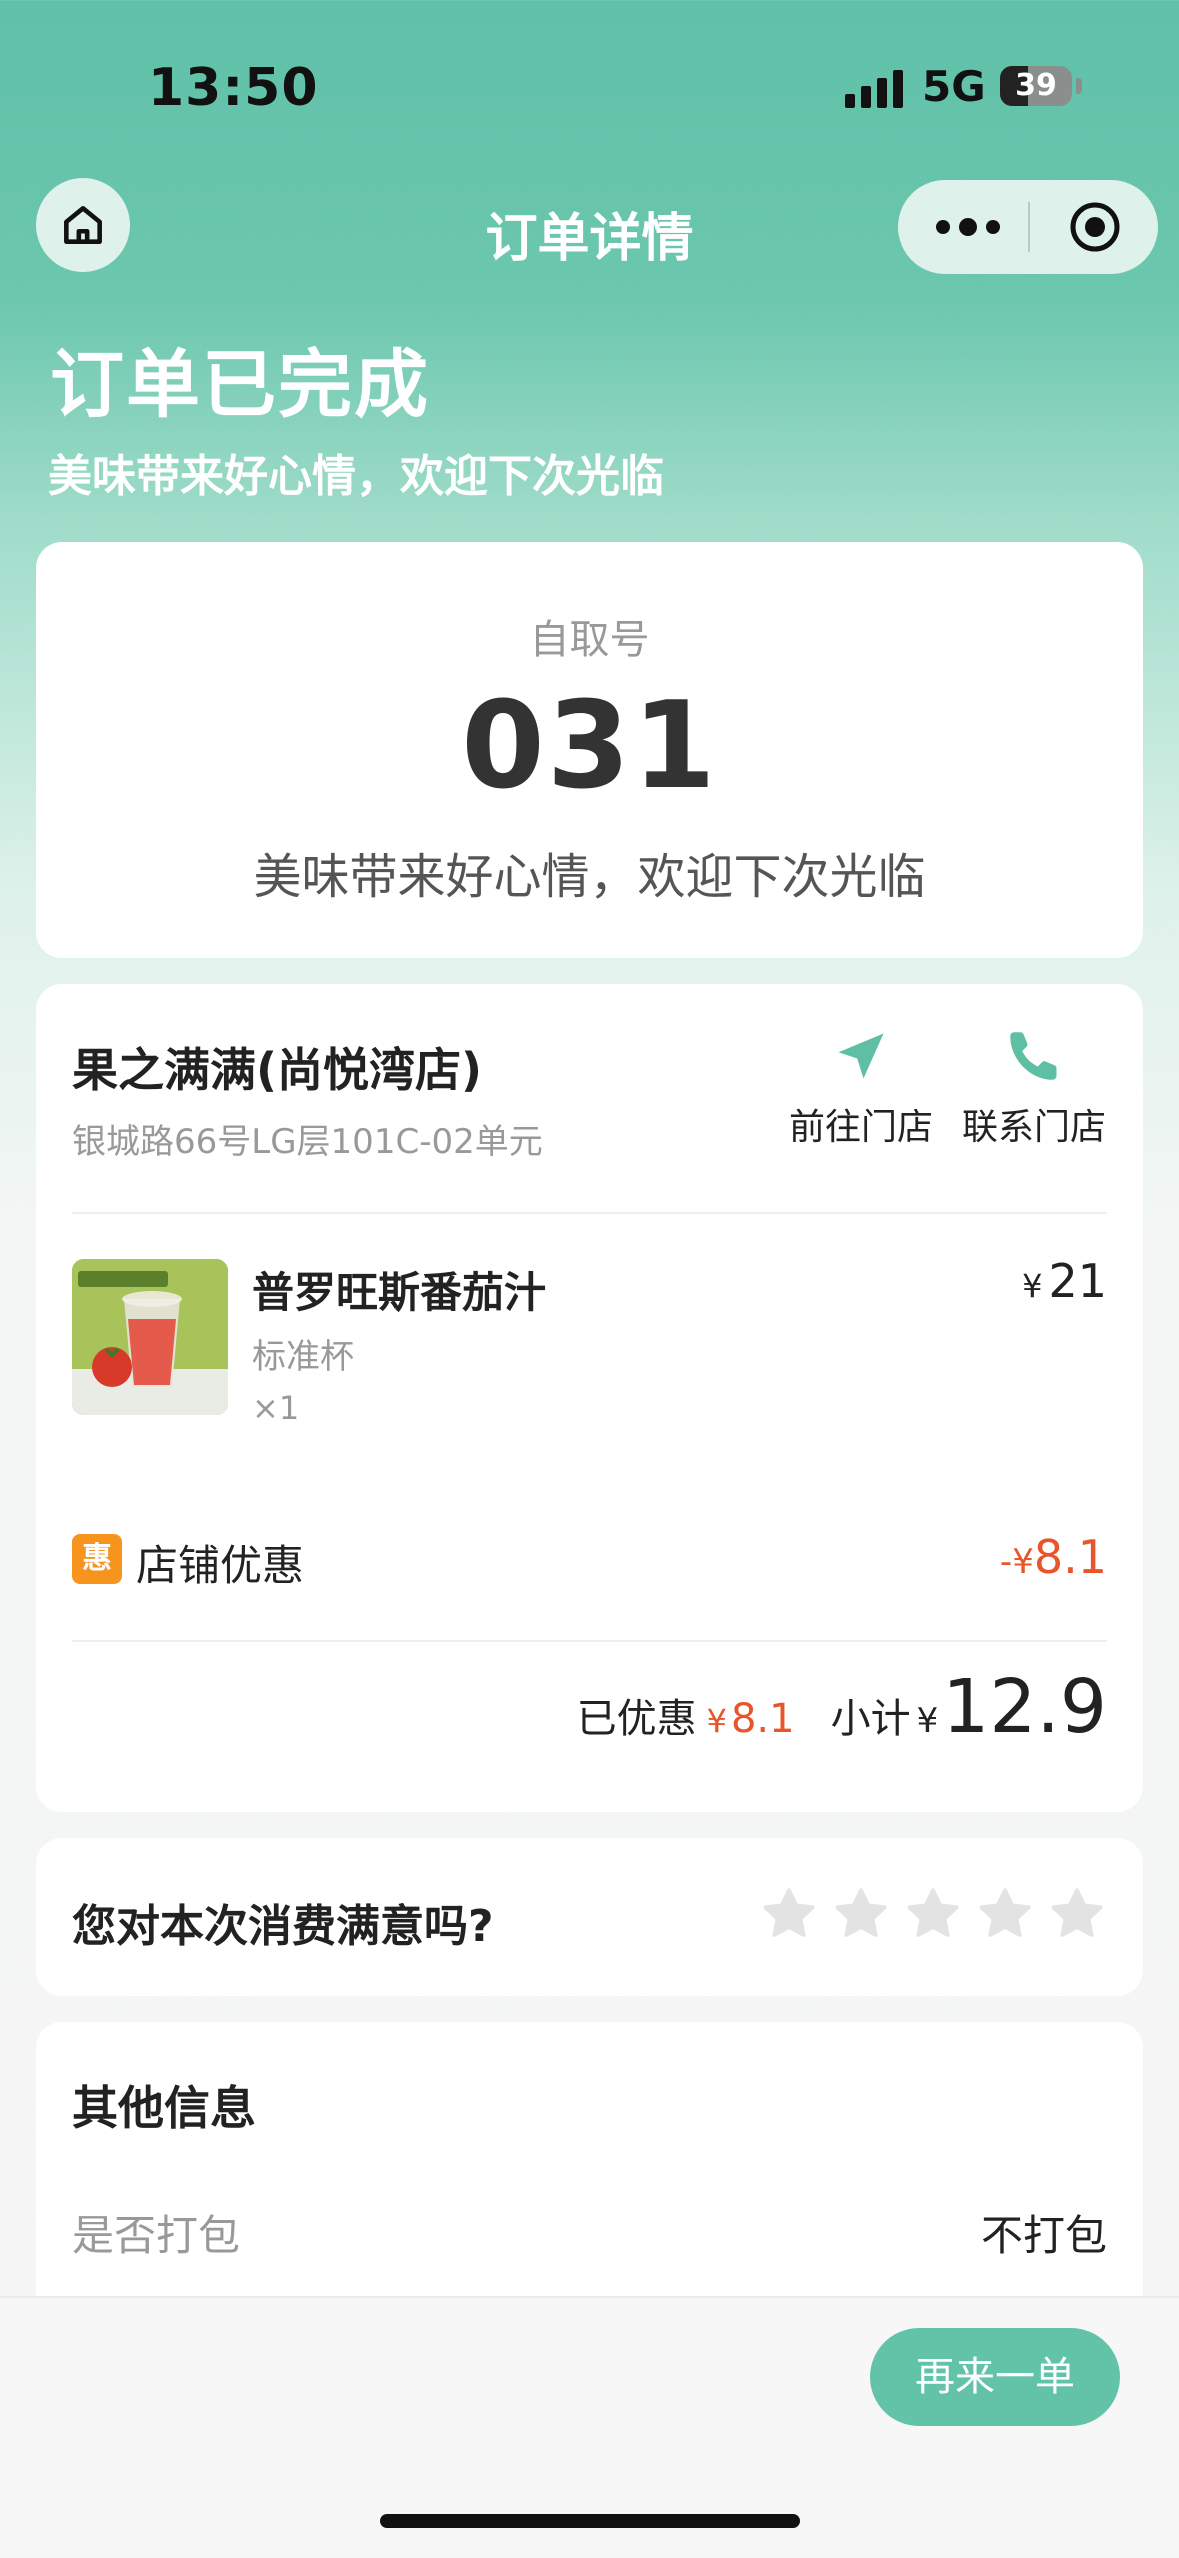 This screenshot has width=1179, height=2558. I want to click on network-type: 5G, so click(954, 86).